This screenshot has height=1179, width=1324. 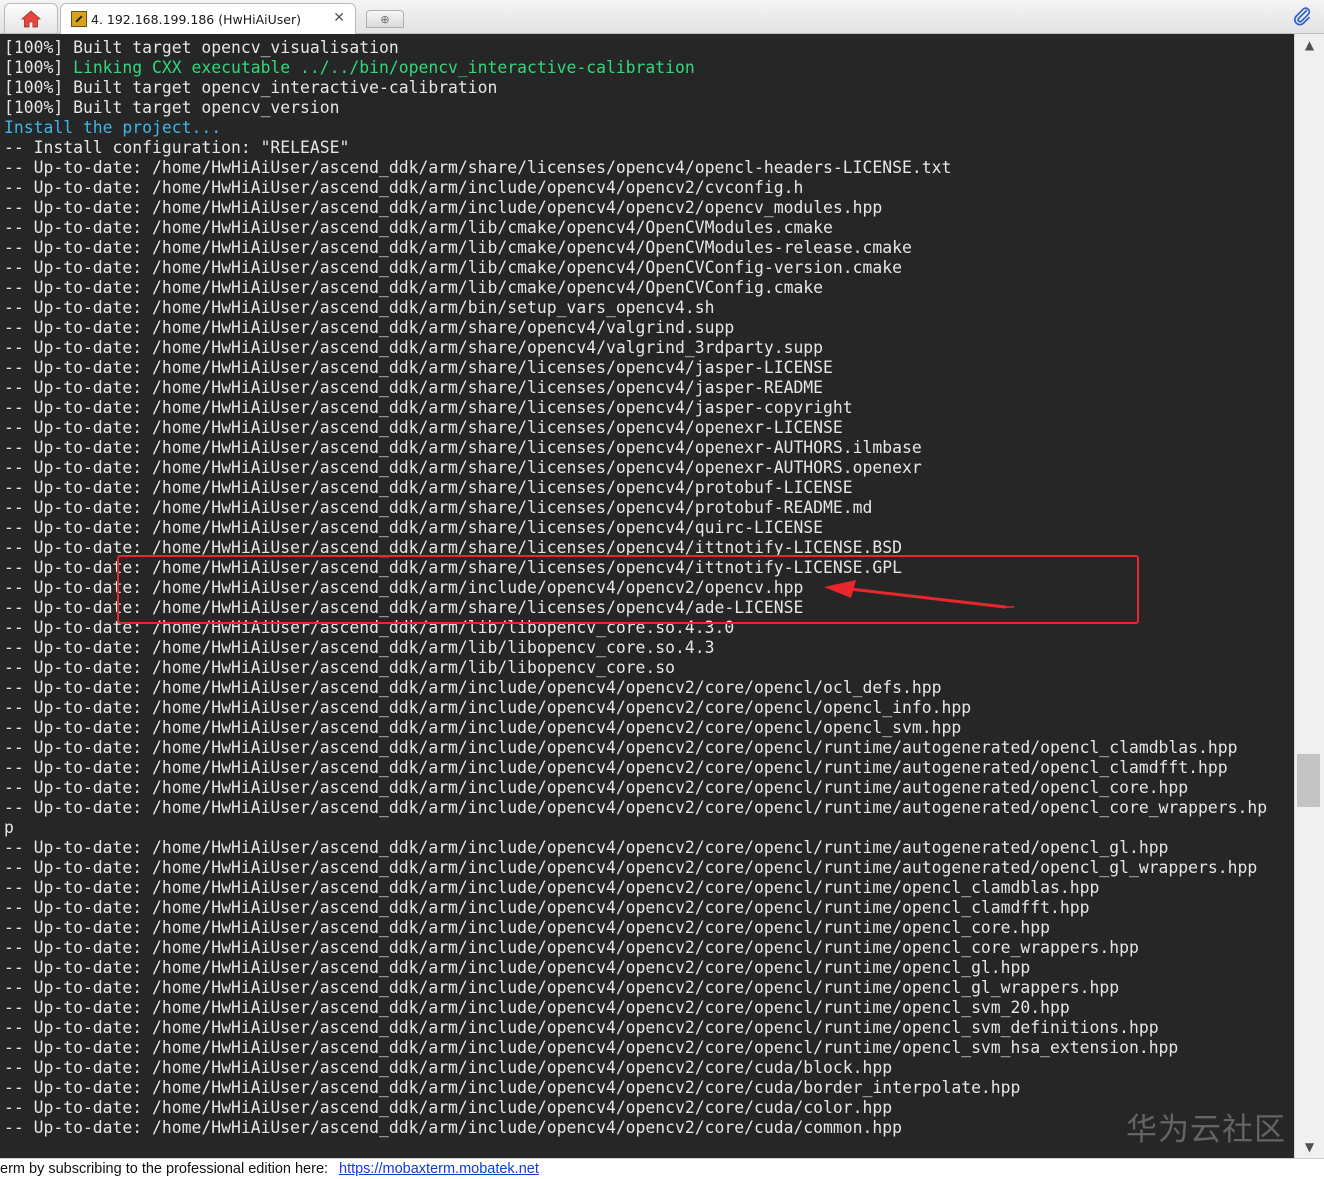 I want to click on terminal-line: [100%] Built target opencv_version, so click(x=172, y=107).